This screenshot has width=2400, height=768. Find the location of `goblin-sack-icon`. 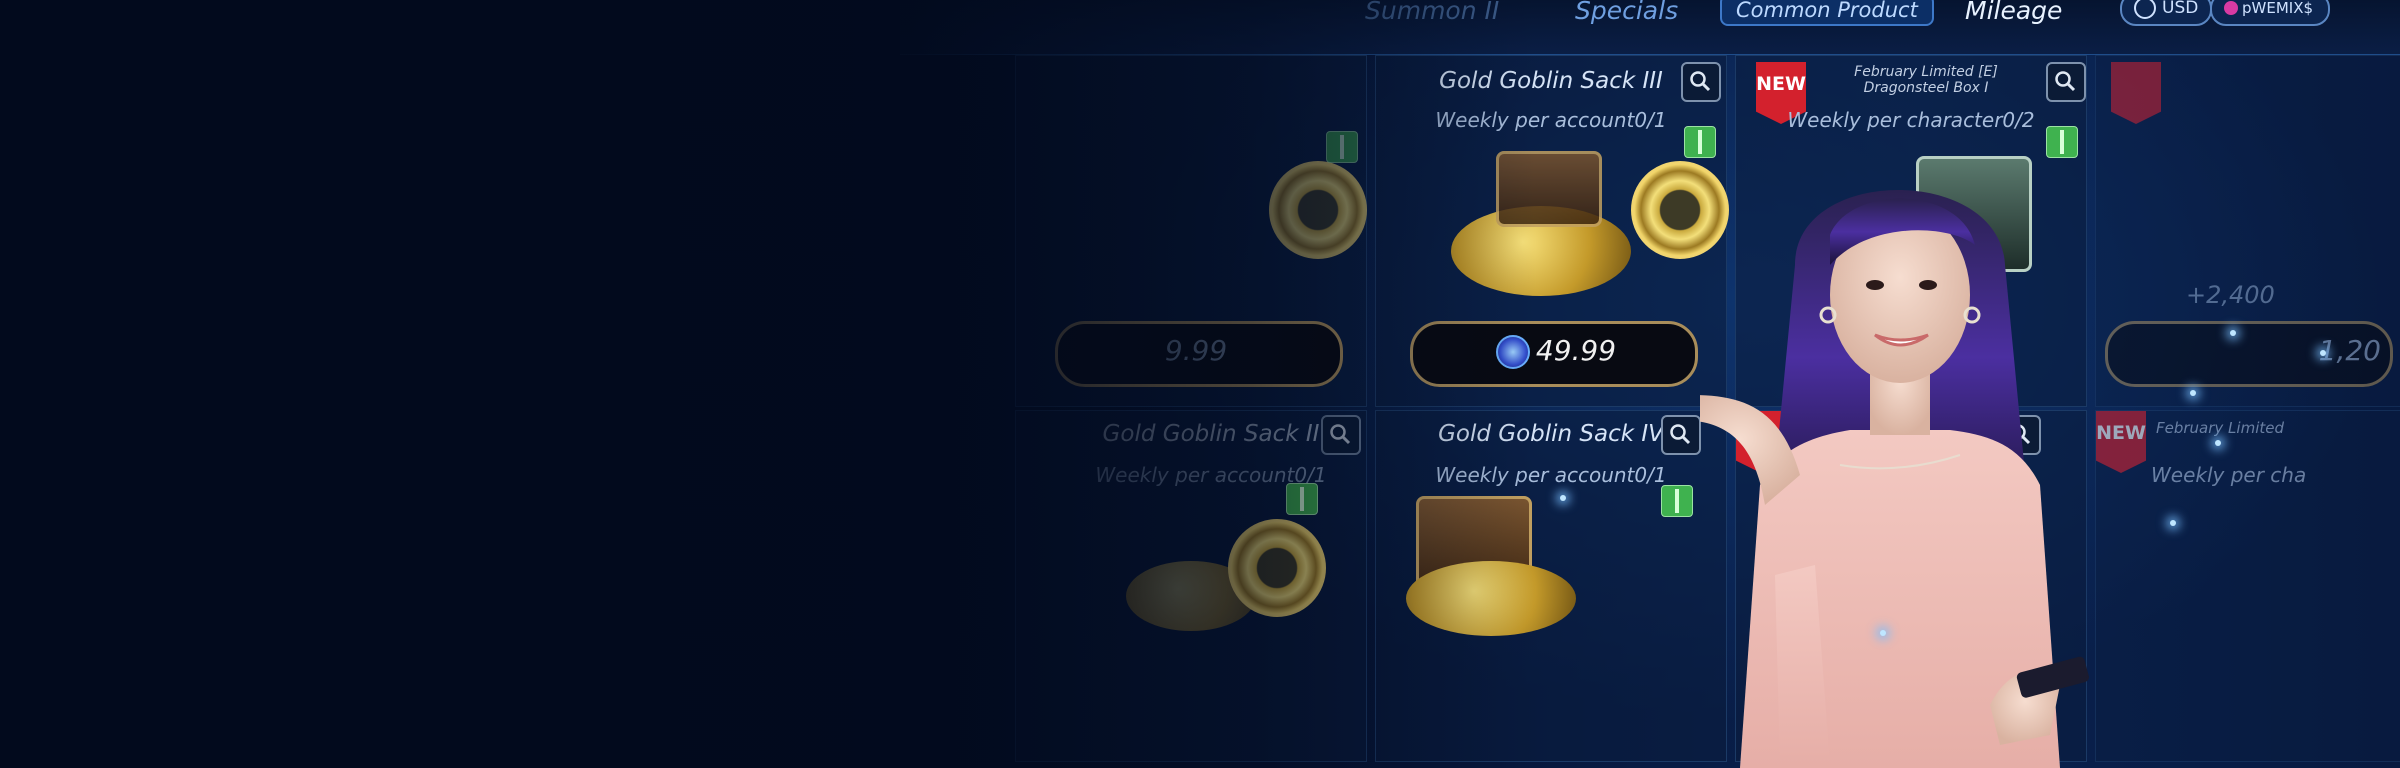

goblin-sack-icon is located at coordinates (1549, 189).